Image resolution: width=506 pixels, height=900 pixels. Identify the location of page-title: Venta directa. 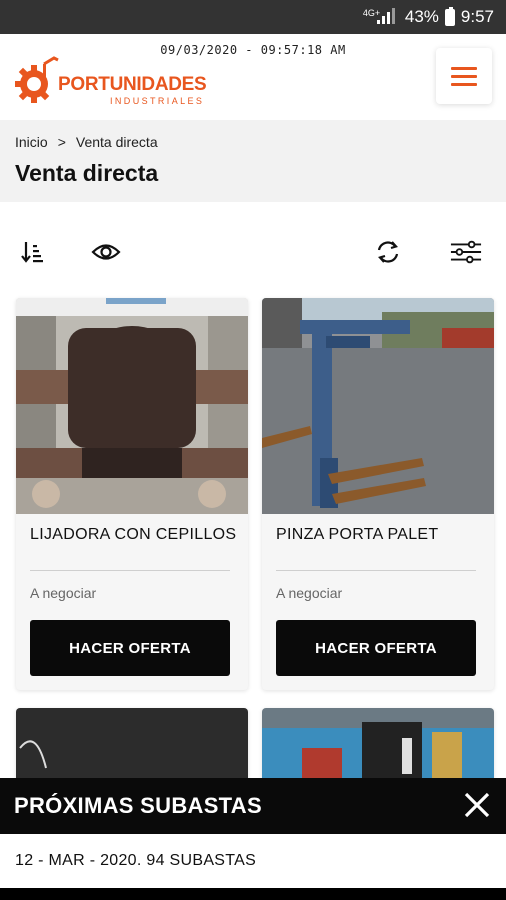
(87, 173).